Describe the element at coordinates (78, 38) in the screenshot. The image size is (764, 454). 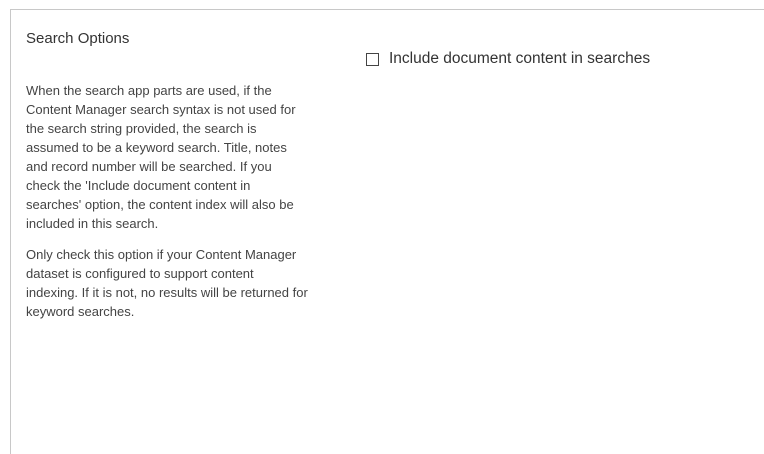
I see `section-title: Search Options` at that location.